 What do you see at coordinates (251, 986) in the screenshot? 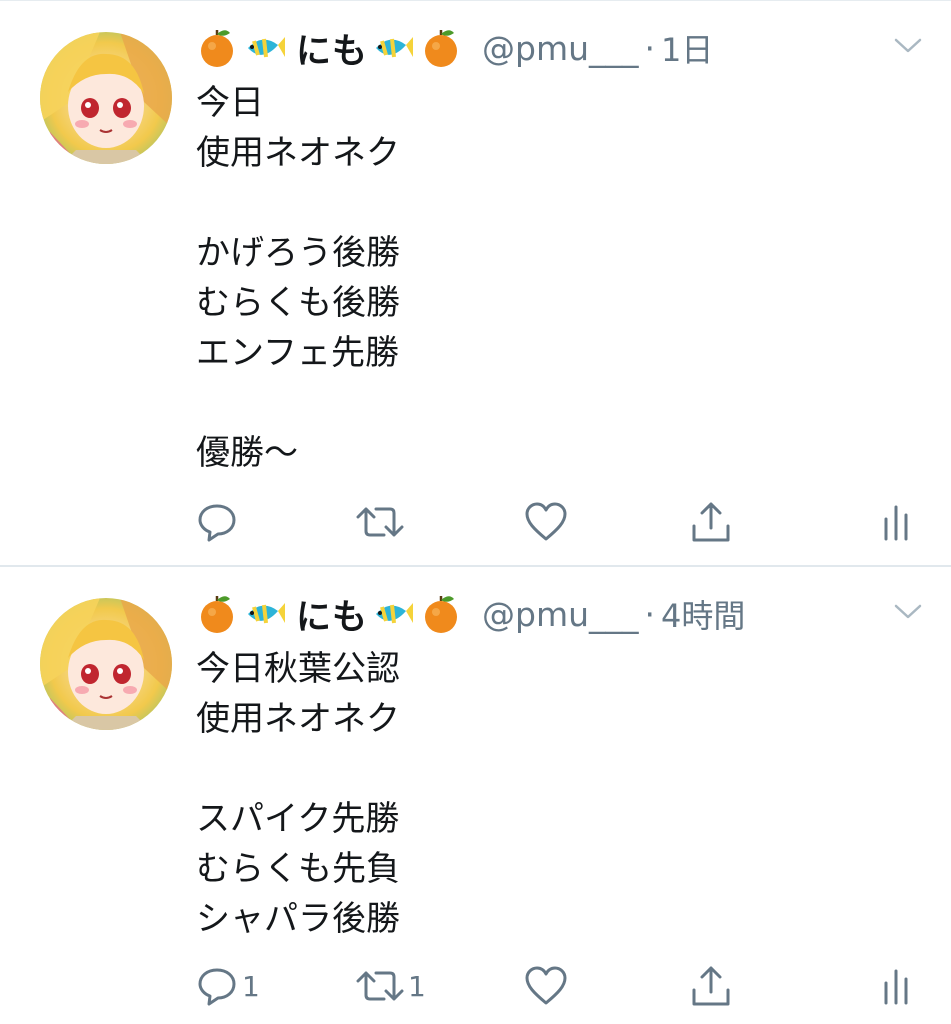
I see `reply-count: 1` at bounding box center [251, 986].